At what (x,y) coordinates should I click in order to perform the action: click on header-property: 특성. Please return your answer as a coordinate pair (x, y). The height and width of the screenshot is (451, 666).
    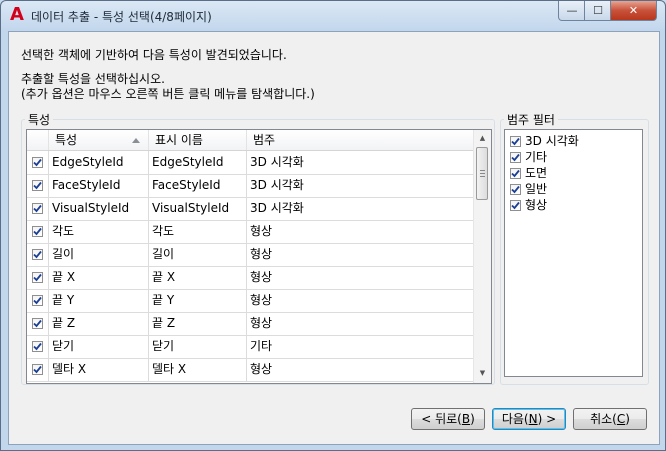
    Looking at the image, I should click on (99, 140).